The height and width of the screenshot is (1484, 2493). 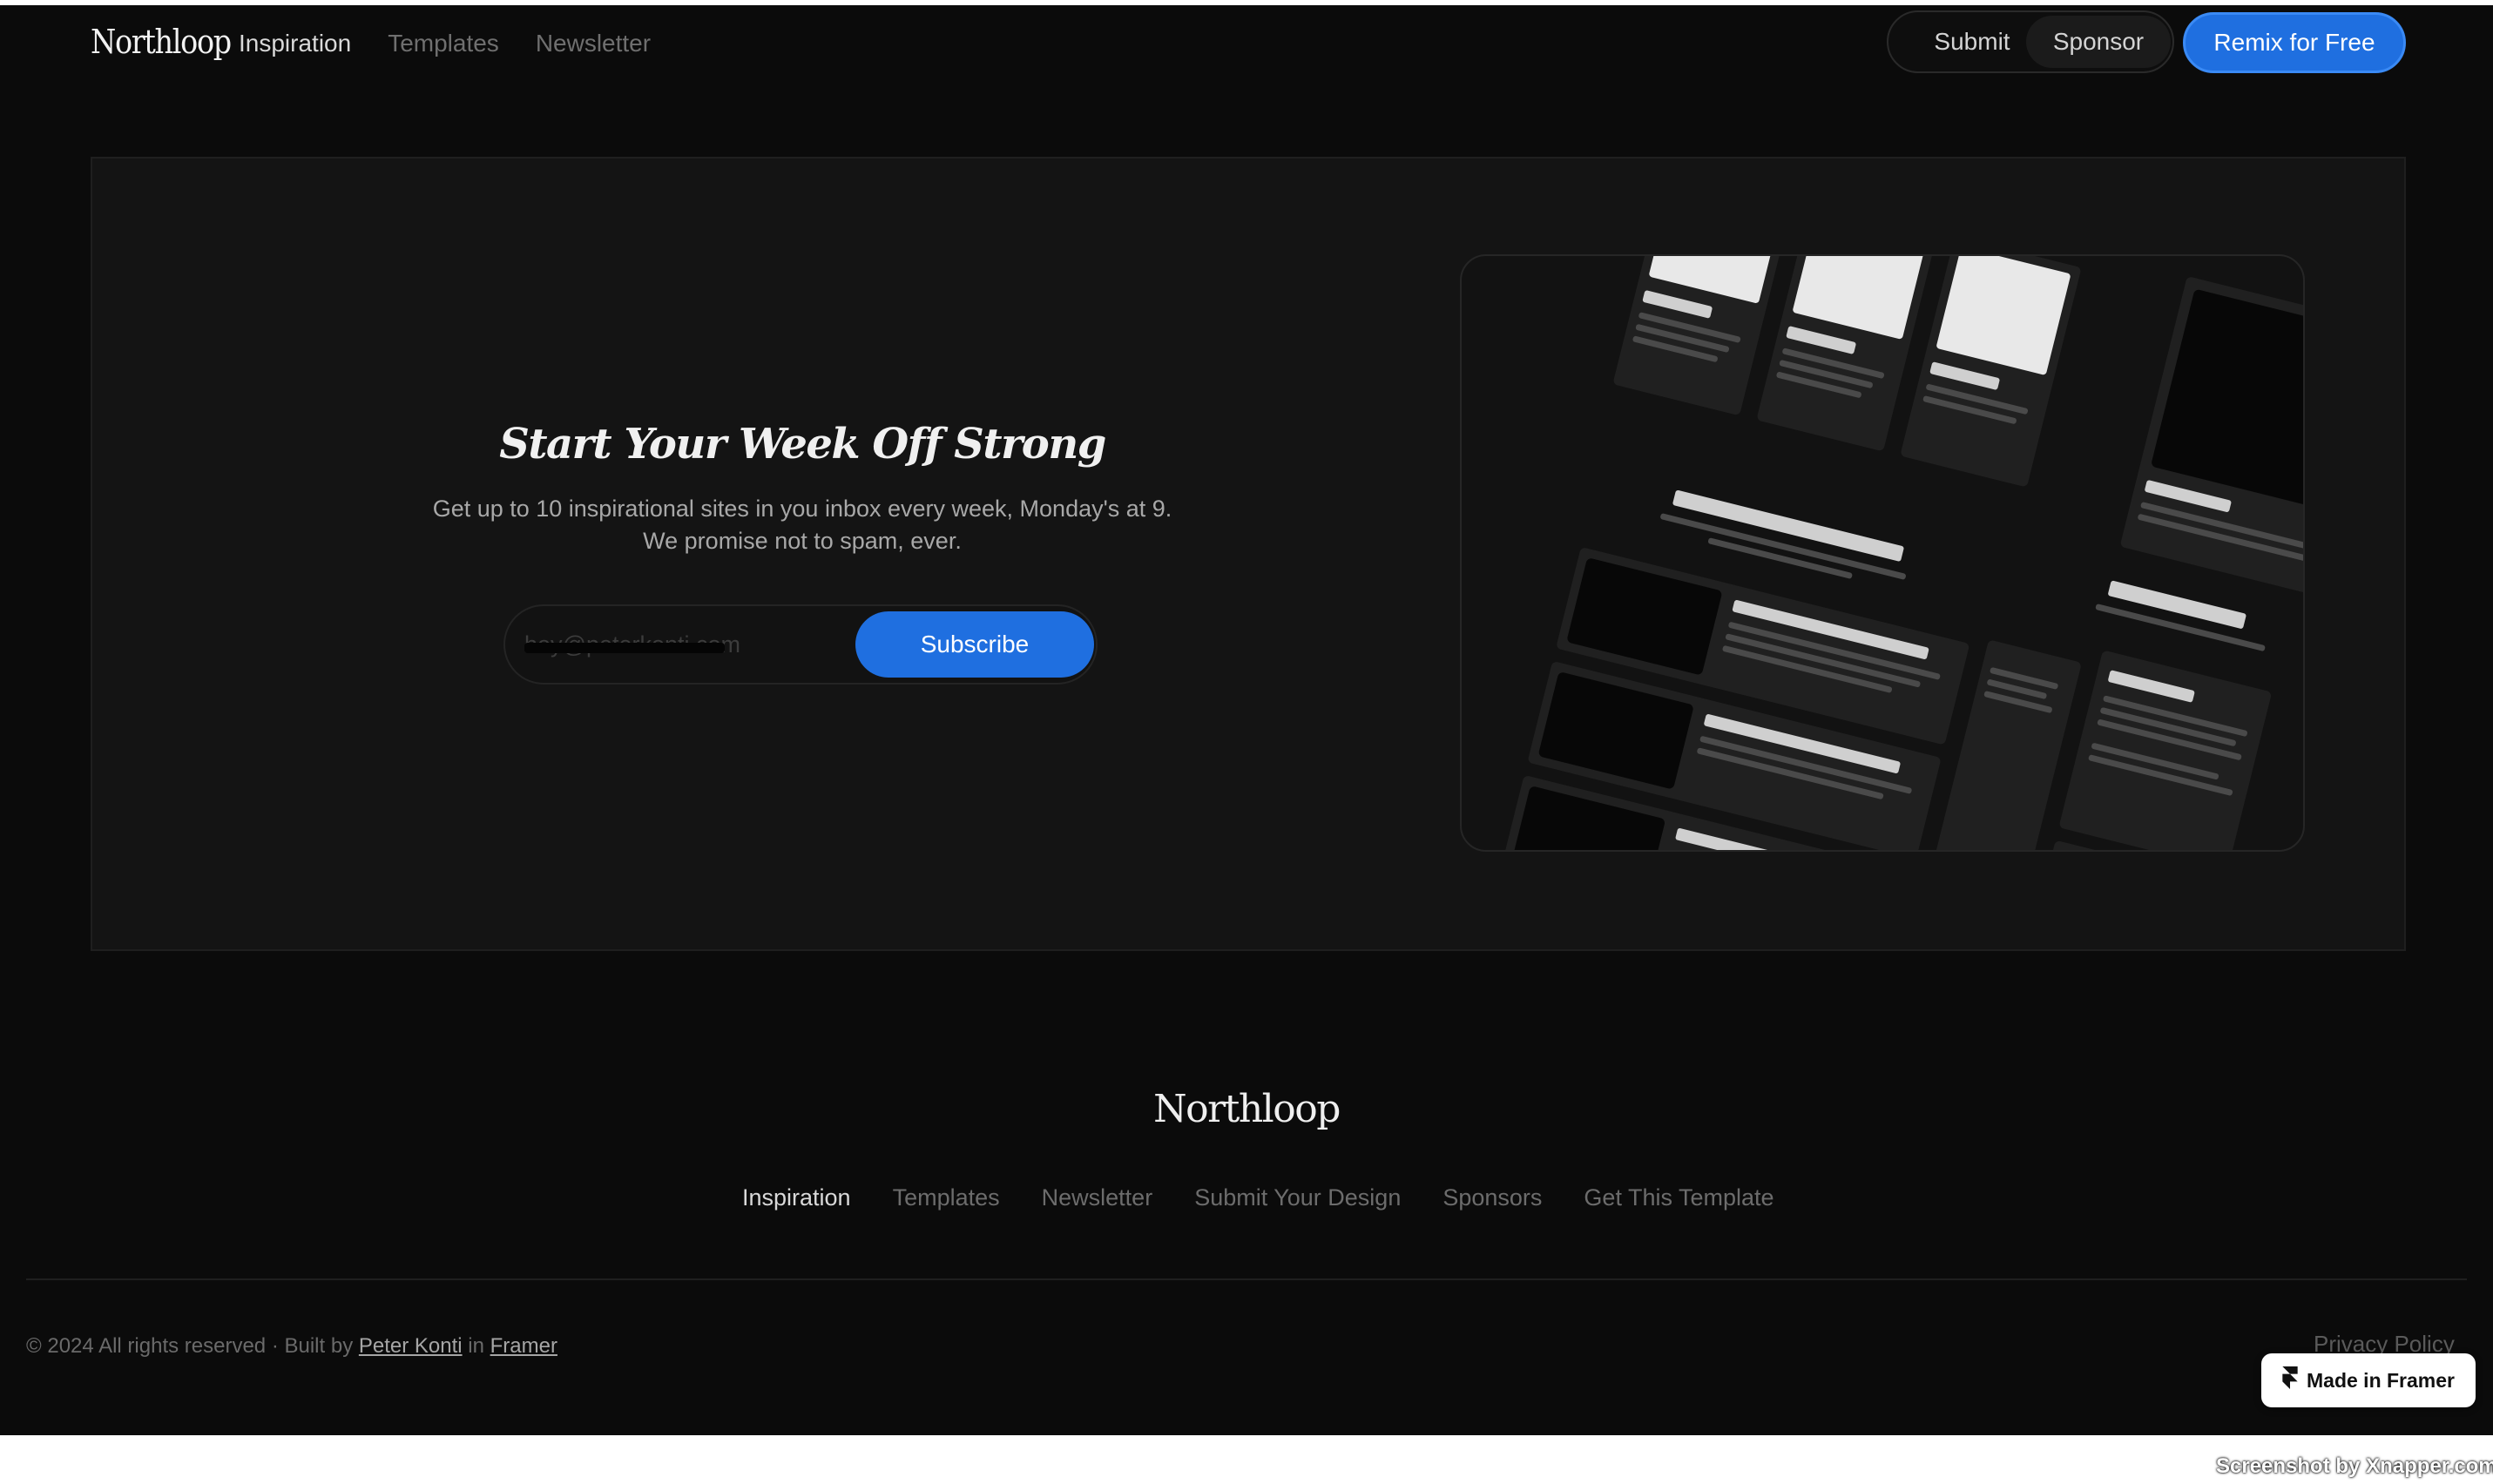 I want to click on newsletter-title: Start Your Week Off Strong, so click(x=802, y=445).